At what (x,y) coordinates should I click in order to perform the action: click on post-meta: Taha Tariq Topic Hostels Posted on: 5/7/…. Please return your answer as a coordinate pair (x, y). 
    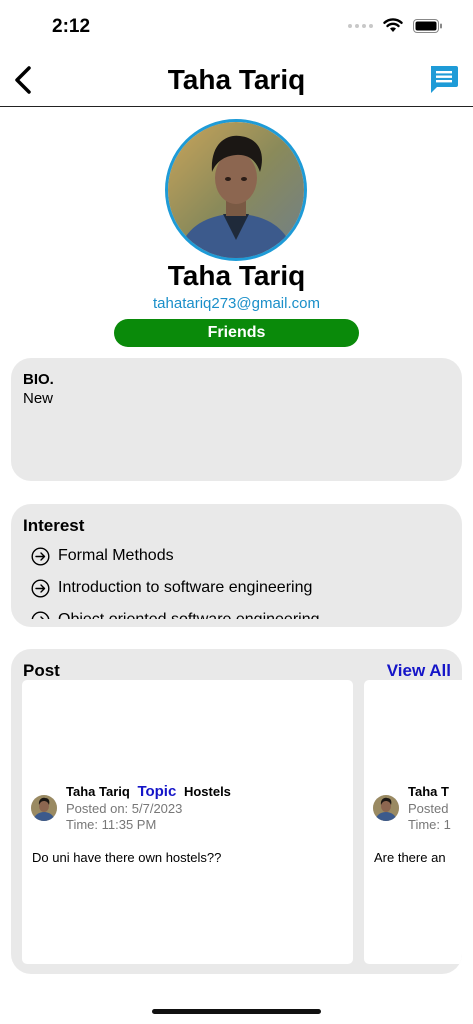
    Looking at the image, I should click on (148, 808).